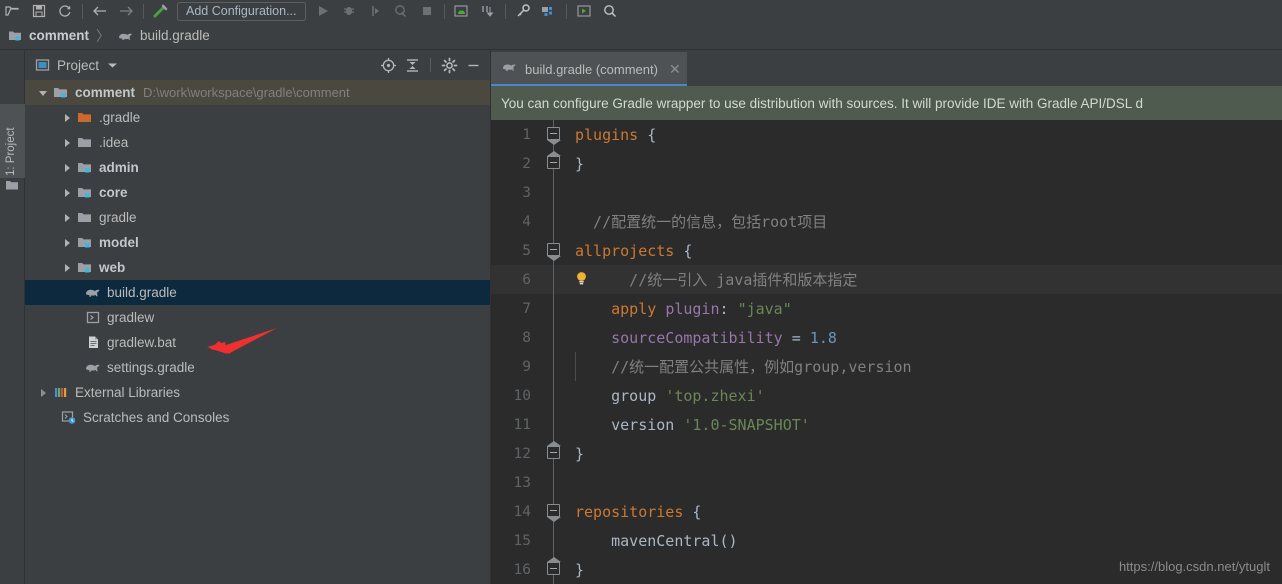 Image resolution: width=1282 pixels, height=584 pixels. I want to click on line-number: 12, so click(522, 453).